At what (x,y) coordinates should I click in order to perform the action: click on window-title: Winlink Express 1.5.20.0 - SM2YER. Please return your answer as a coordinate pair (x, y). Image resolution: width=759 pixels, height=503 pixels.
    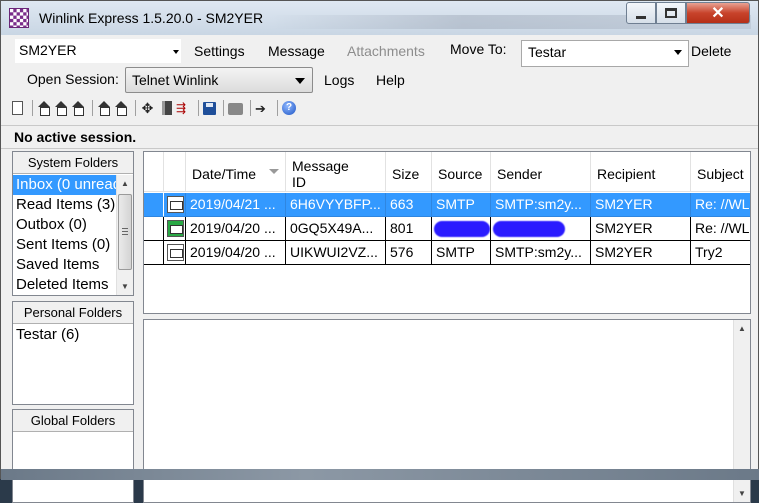
    Looking at the image, I should click on (151, 18).